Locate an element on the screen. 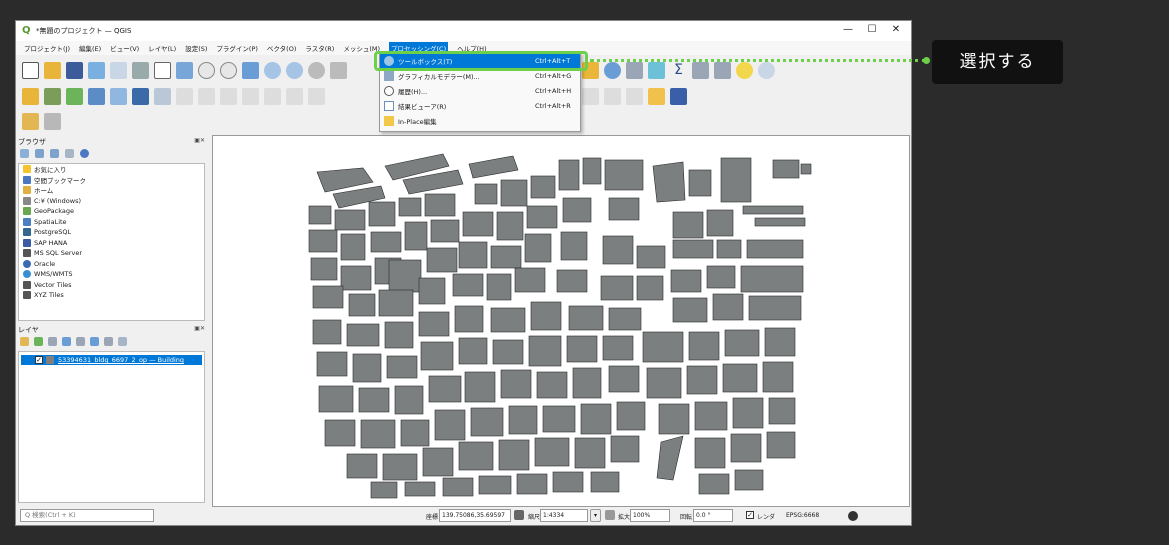 This screenshot has height=545, width=1169. render-checkbox: ✓ is located at coordinates (750, 515).